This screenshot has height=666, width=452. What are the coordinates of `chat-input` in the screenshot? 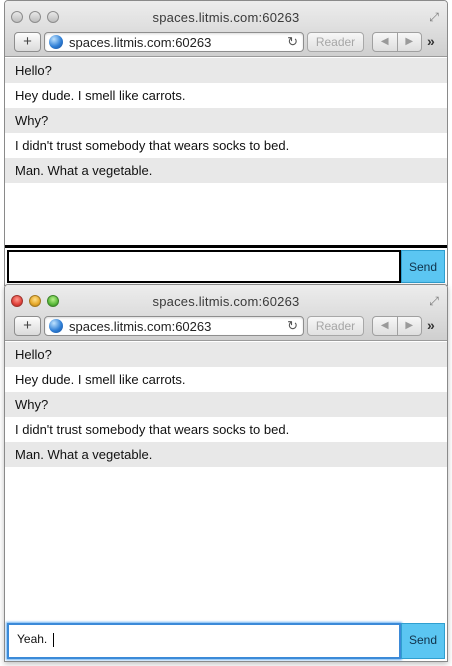 It's located at (204, 266).